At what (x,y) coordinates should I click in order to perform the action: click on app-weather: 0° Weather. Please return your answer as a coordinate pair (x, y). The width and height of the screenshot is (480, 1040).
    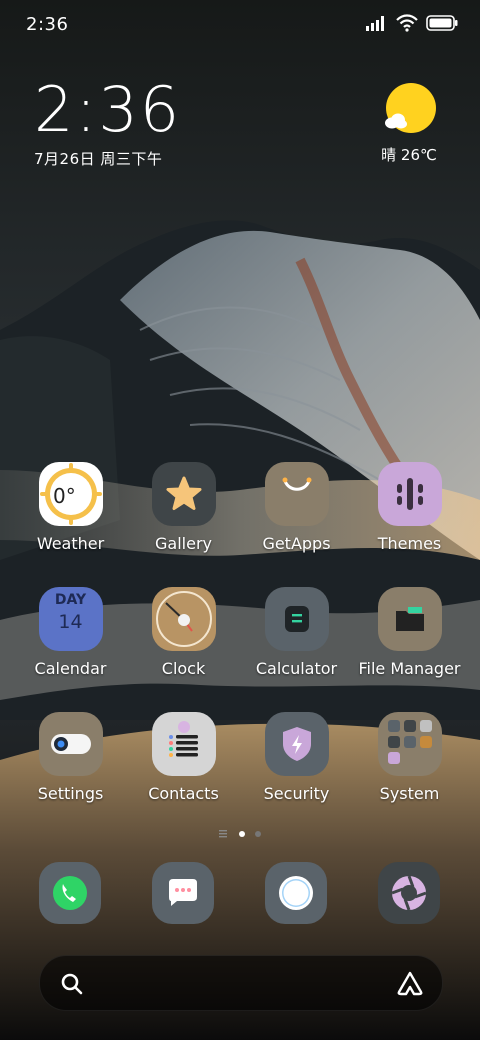
    Looking at the image, I should click on (70, 507).